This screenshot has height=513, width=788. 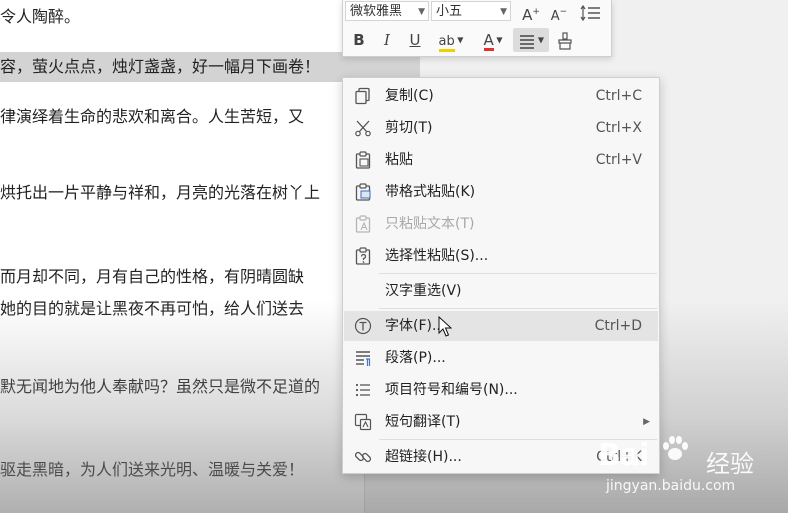 What do you see at coordinates (563, 12) in the screenshot?
I see `minus-icon: −` at bounding box center [563, 12].